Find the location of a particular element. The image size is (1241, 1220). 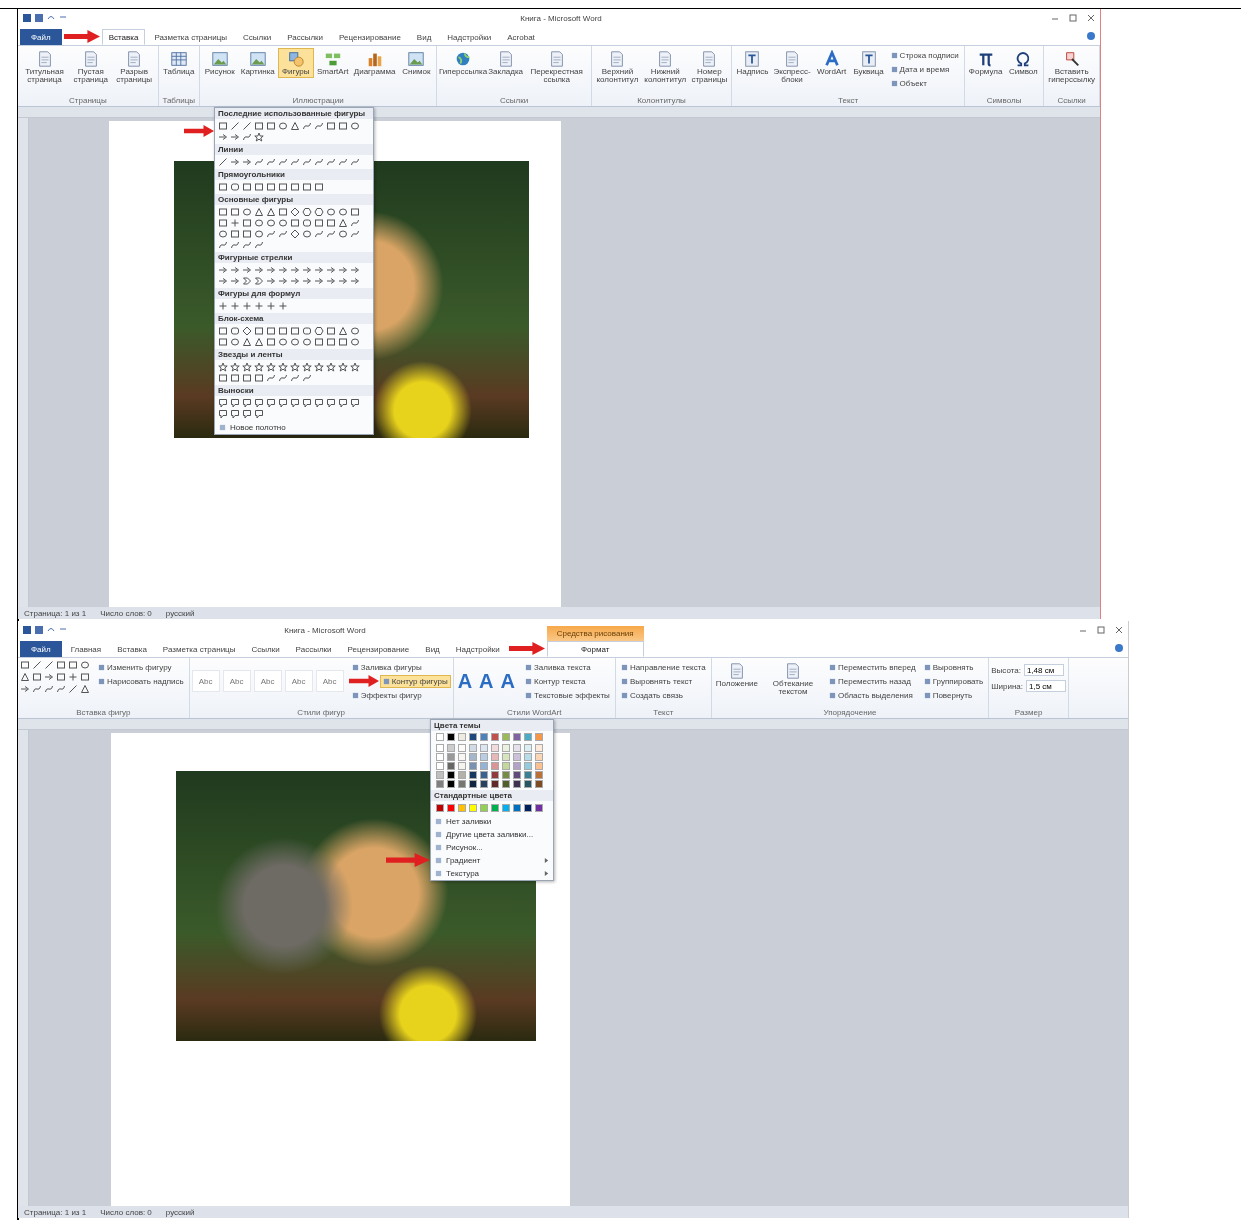

textbox-shape-icon is located at coordinates (223, 212).